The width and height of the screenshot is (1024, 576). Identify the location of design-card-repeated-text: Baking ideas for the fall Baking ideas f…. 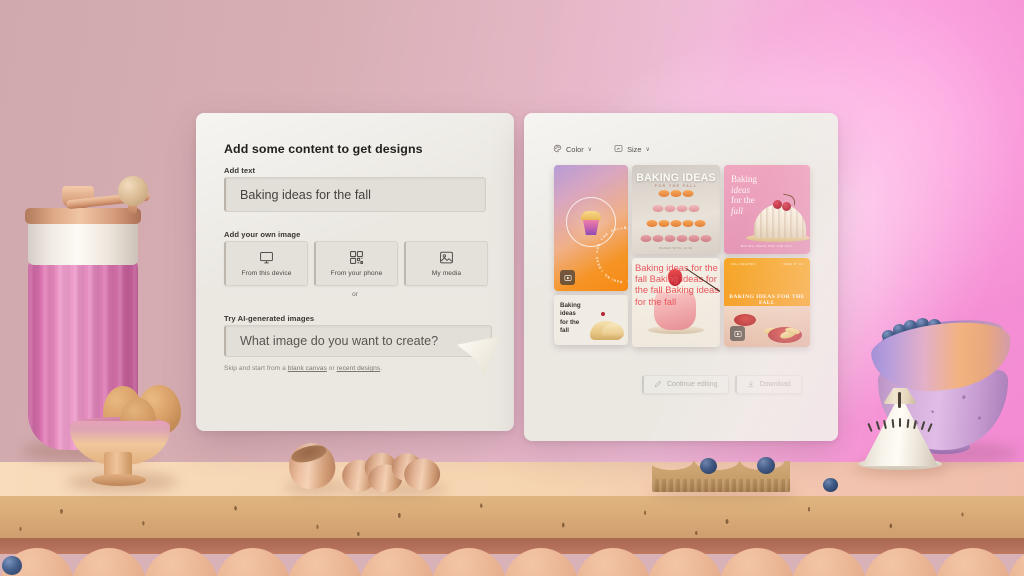
(676, 302).